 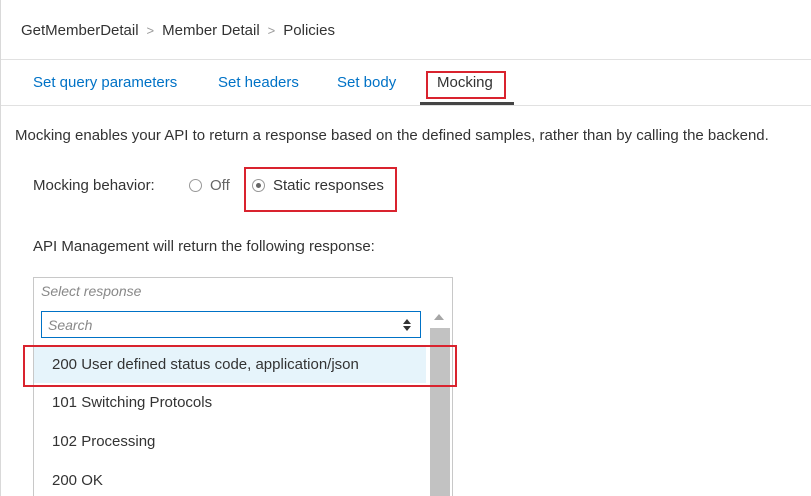 I want to click on tab-set-query-parameters: Set query parameters, so click(x=105, y=82).